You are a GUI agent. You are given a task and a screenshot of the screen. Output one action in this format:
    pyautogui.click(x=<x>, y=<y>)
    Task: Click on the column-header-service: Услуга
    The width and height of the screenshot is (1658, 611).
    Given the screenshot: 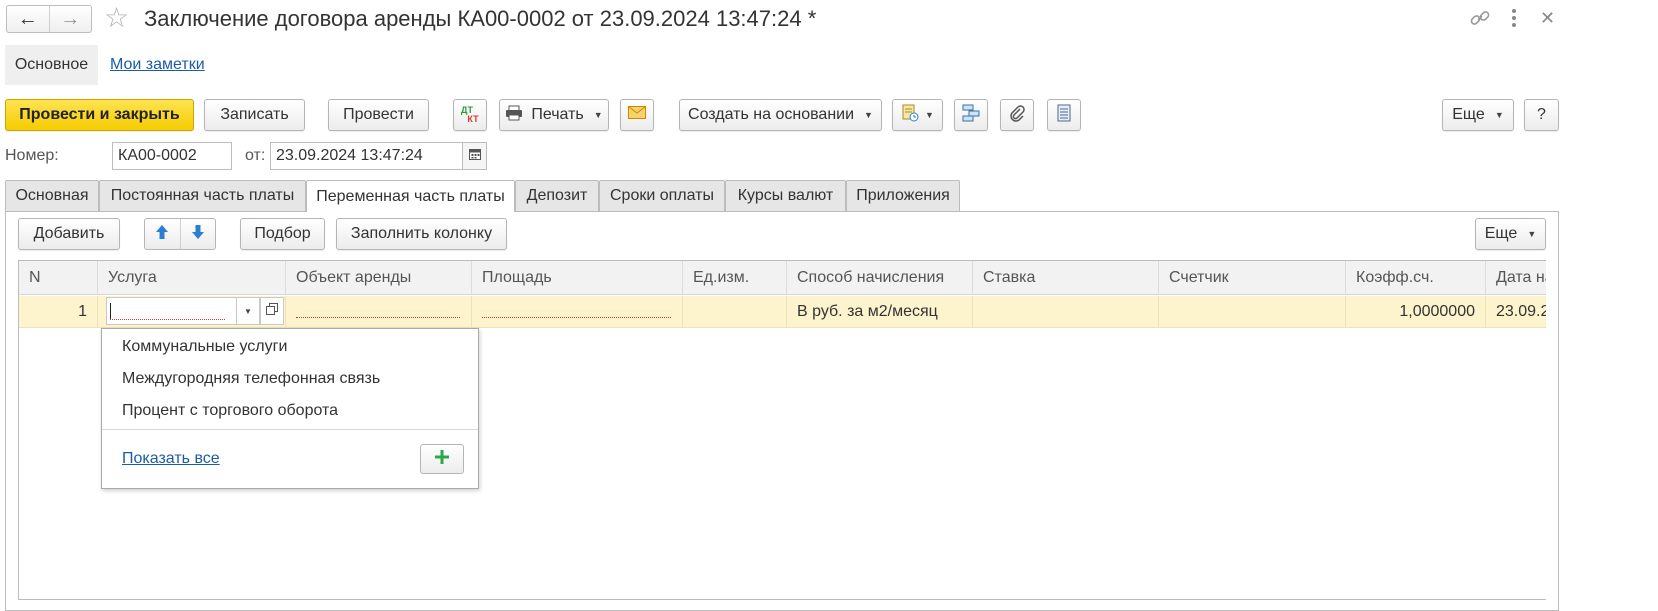 What is the action you would take?
    pyautogui.click(x=192, y=278)
    